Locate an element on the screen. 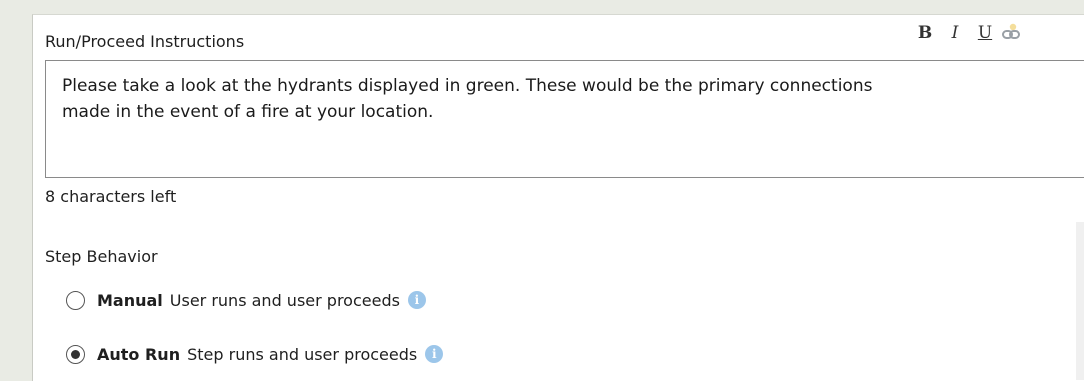  instructions-label: Run/Proceed Instructions is located at coordinates (145, 41).